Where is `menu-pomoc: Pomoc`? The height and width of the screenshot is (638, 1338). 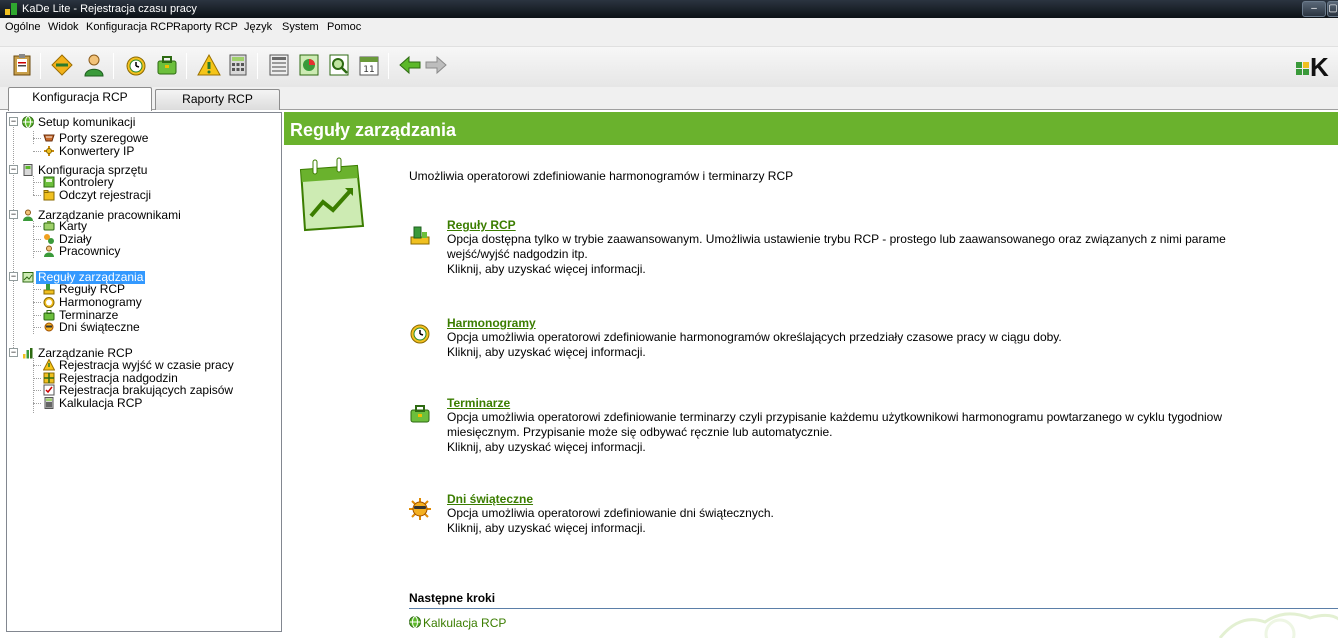 menu-pomoc: Pomoc is located at coordinates (344, 27).